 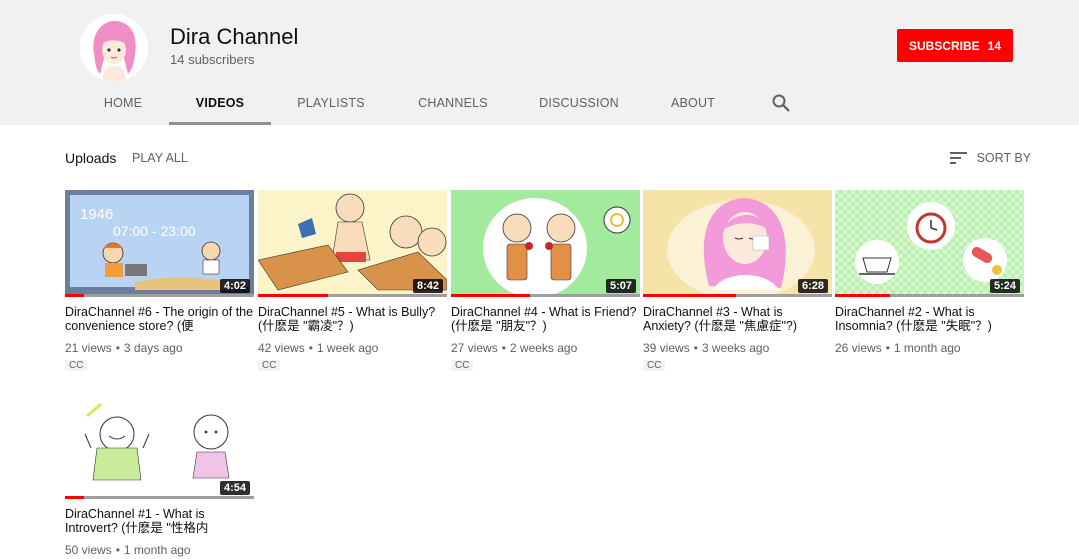 I want to click on video-duration: 6:28, so click(x=812, y=286).